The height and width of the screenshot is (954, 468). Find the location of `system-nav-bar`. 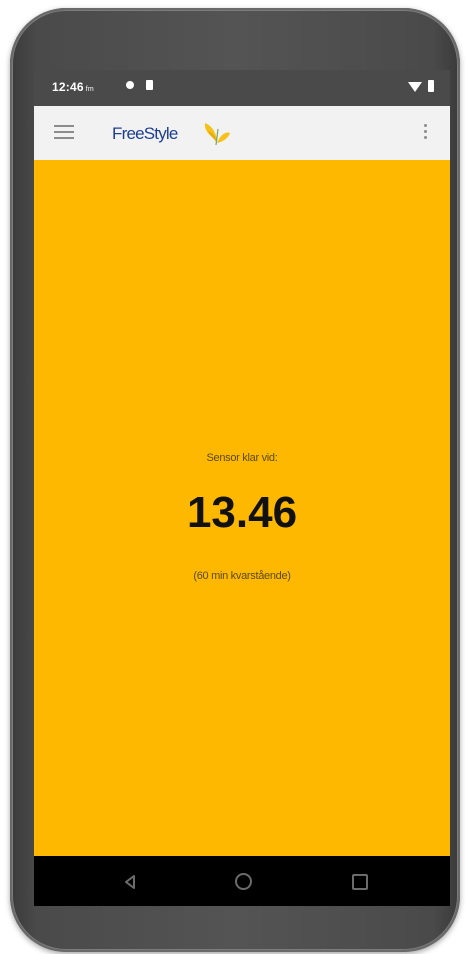

system-nav-bar is located at coordinates (242, 881).